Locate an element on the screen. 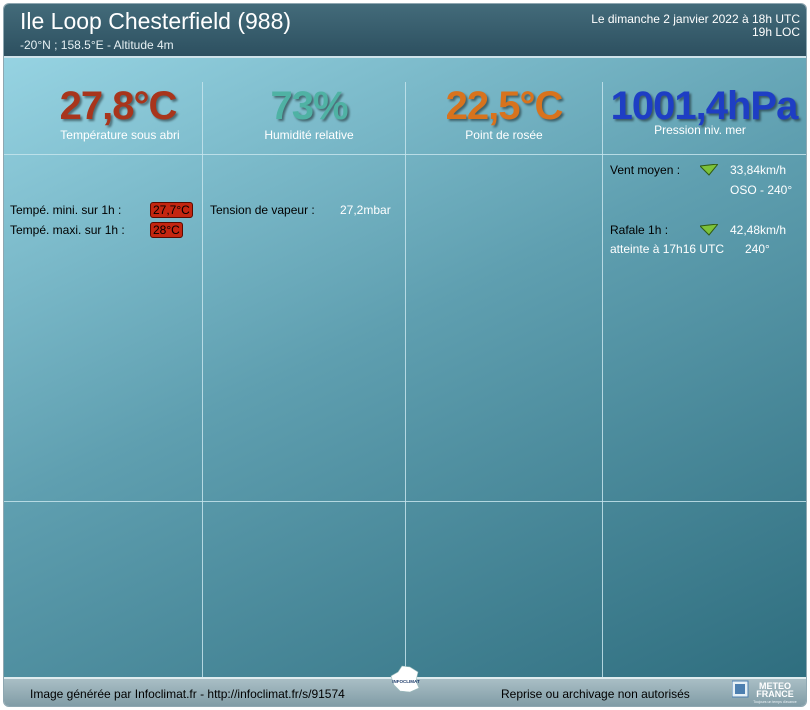  temperature-value: 27,8°C is located at coordinates (118, 106).